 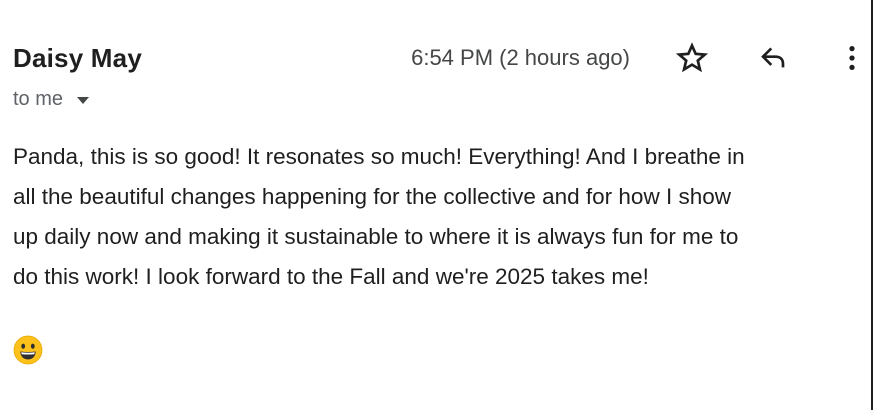 What do you see at coordinates (38, 99) in the screenshot?
I see `recipient-text: to me` at bounding box center [38, 99].